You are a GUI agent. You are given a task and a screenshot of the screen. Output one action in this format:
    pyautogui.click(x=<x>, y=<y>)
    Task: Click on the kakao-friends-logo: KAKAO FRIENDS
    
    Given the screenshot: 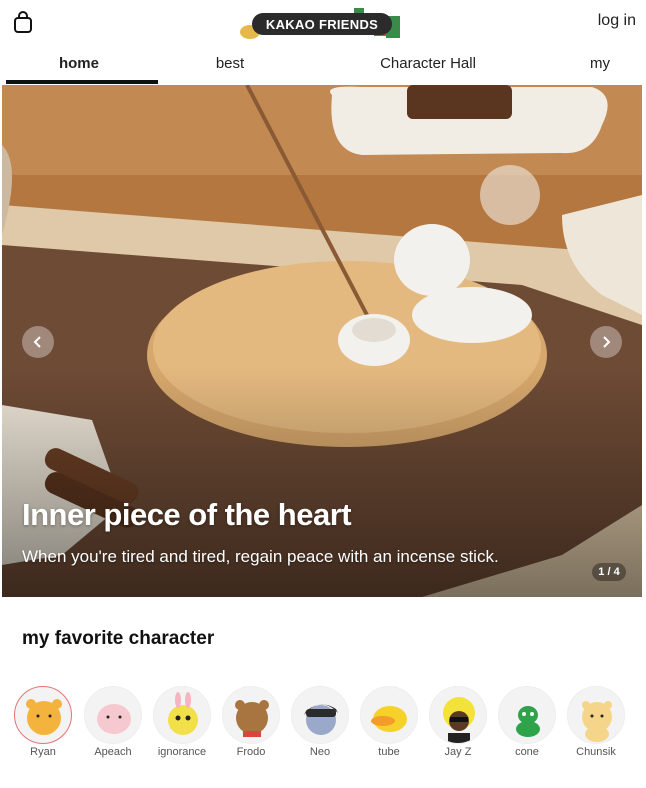 What is the action you would take?
    pyautogui.click(x=322, y=24)
    